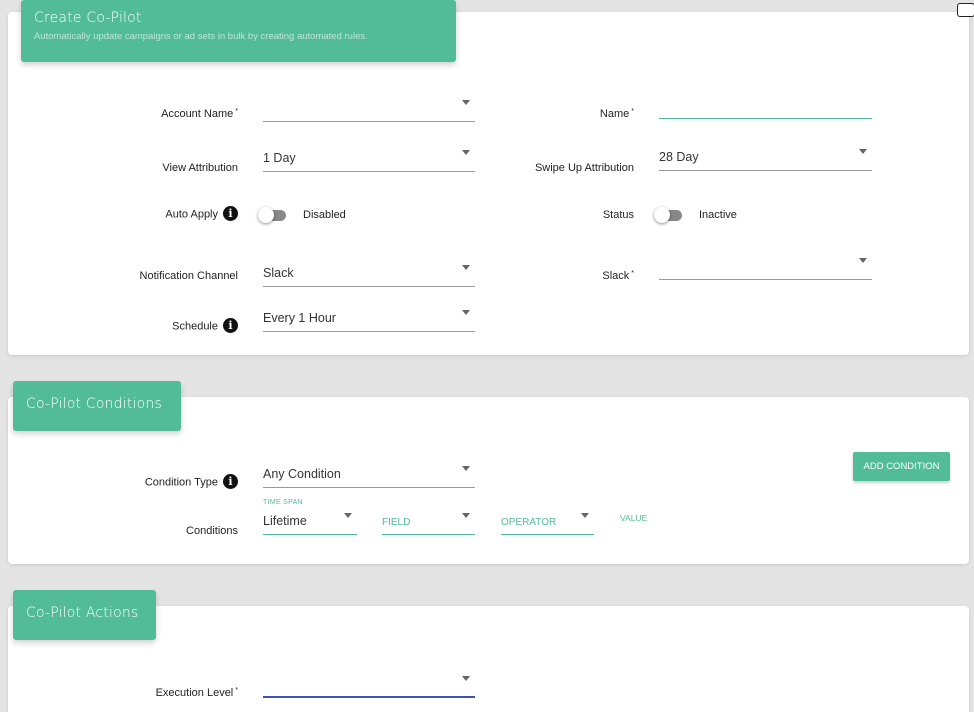  What do you see at coordinates (191, 481) in the screenshot?
I see `condition-type-label: Condition Type i` at bounding box center [191, 481].